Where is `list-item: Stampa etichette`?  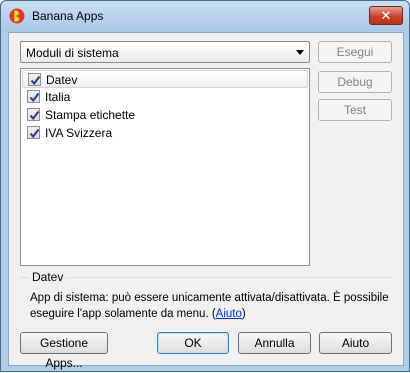 list-item: Stampa etichette is located at coordinates (165, 115).